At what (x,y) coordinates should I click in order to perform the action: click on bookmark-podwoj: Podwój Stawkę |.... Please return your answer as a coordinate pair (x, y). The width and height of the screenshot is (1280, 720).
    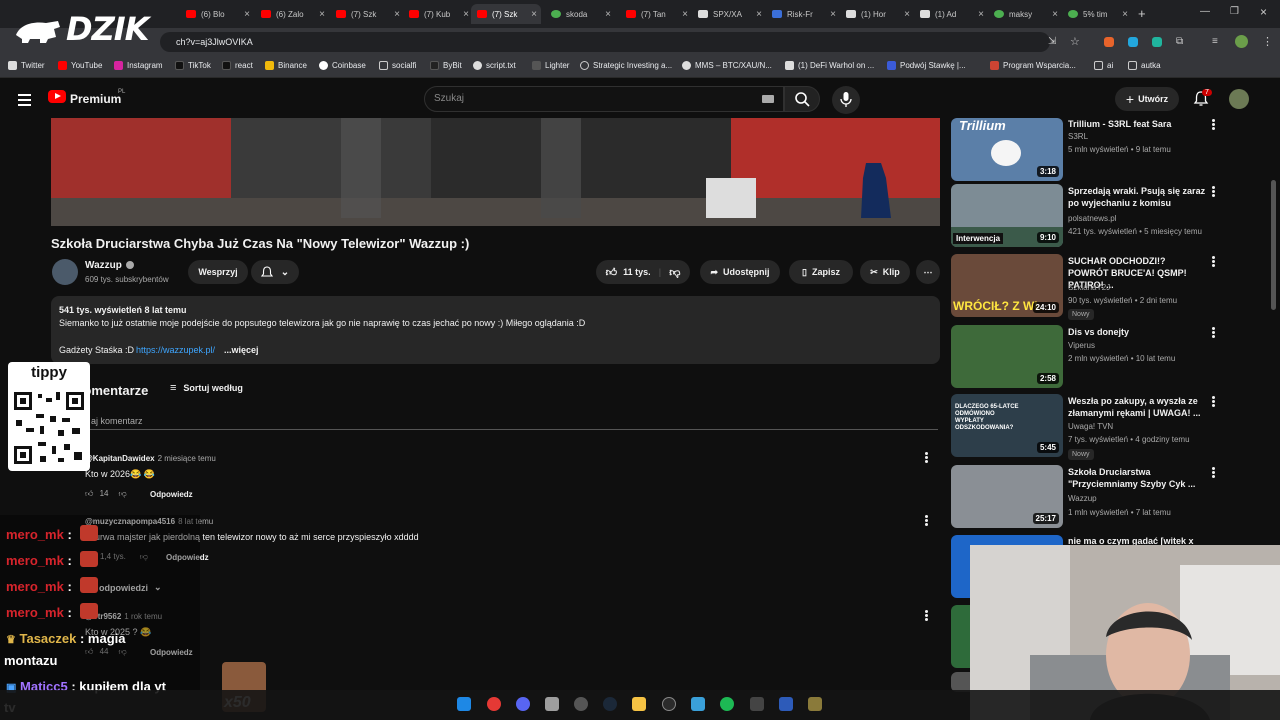
    Looking at the image, I should click on (926, 65).